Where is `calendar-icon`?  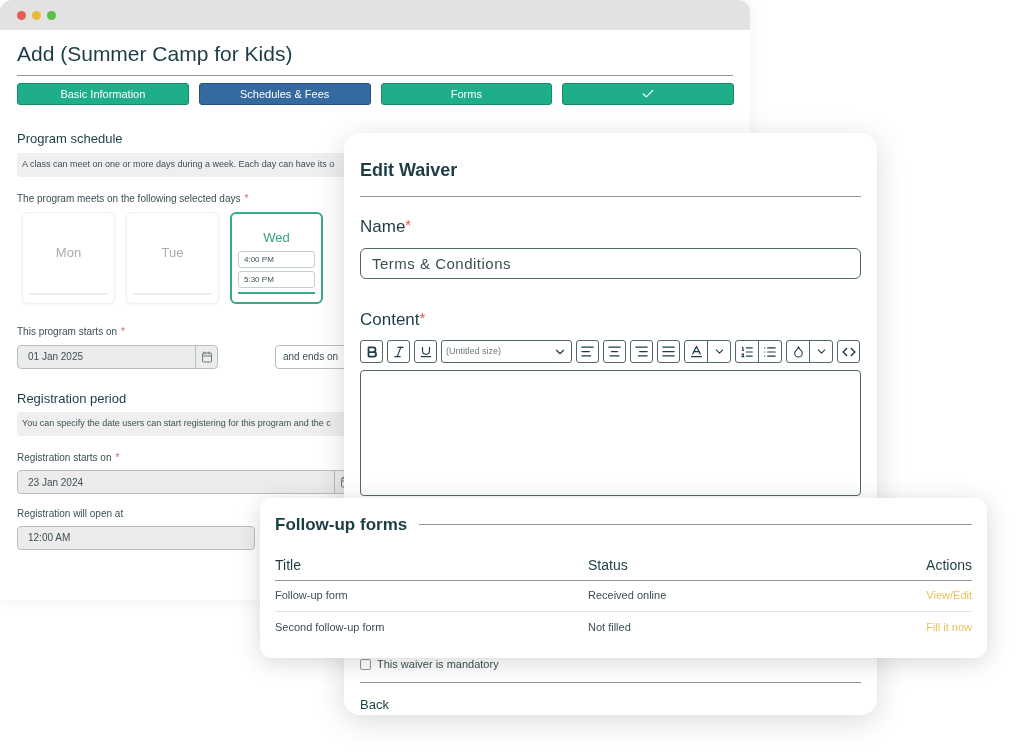 calendar-icon is located at coordinates (206, 356).